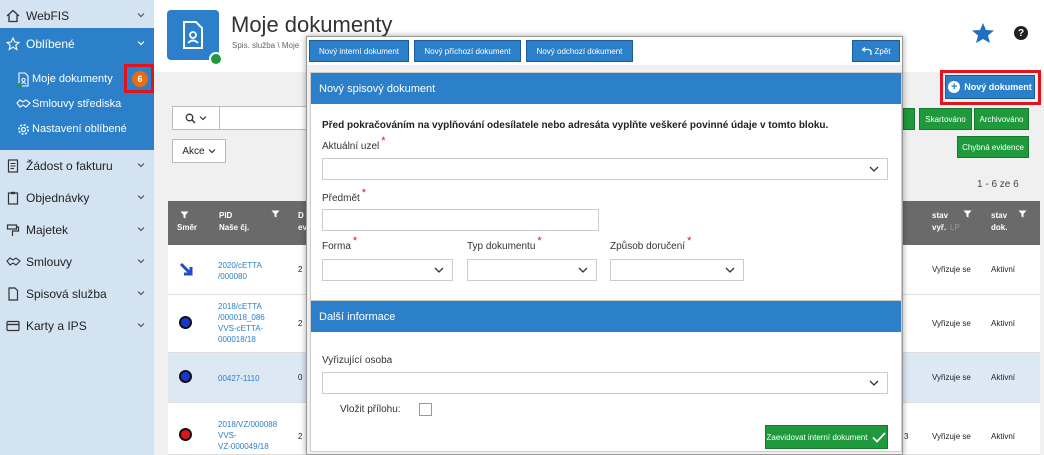 This screenshot has height=455, width=1044. Describe the element at coordinates (990, 87) in the screenshot. I see `new-document-button: + Nový dokument` at that location.